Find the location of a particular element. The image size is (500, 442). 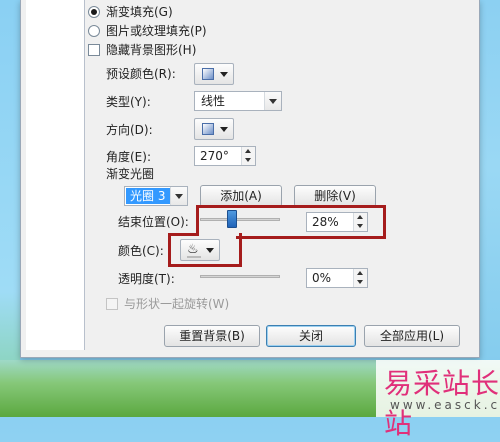

picture-texture-fill-label: 图片或纹理填充(P) is located at coordinates (156, 31).